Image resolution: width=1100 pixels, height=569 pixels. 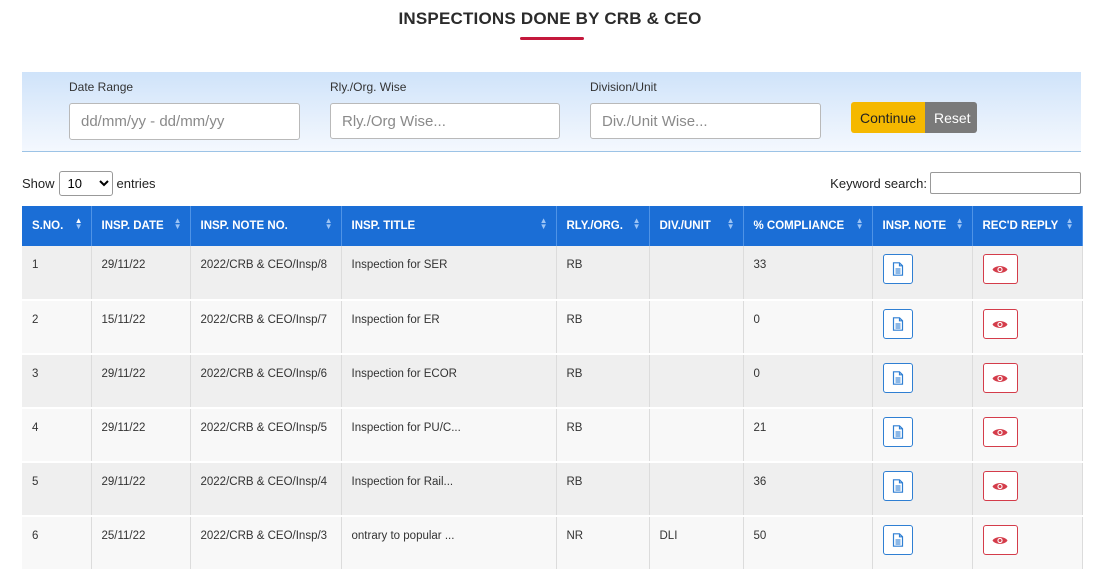 I want to click on cell-note-no: 2022/CRB & CEO/Insp/7, so click(x=266, y=327).